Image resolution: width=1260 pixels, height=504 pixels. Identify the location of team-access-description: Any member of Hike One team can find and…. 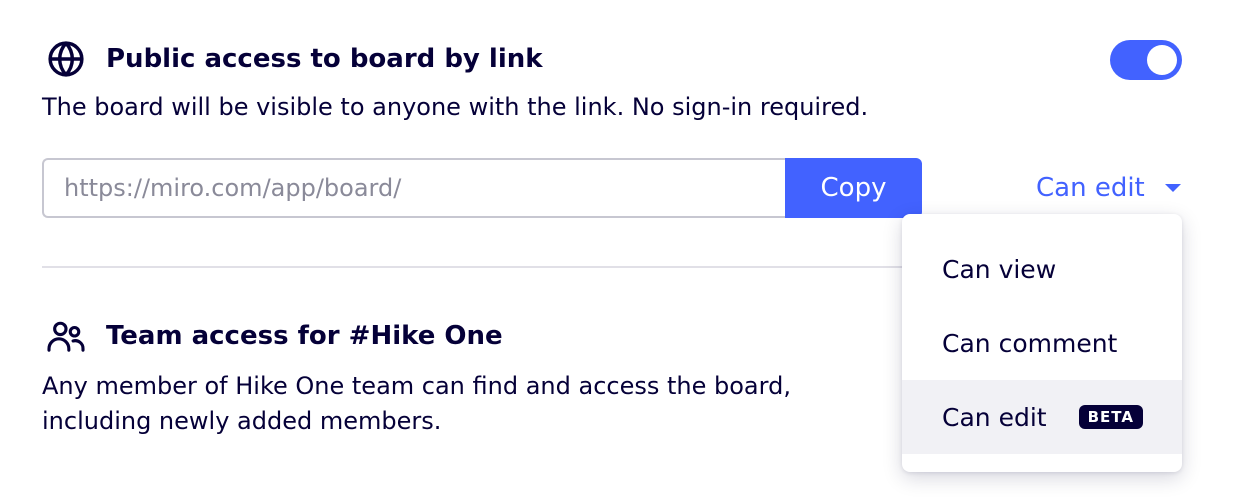
(416, 403).